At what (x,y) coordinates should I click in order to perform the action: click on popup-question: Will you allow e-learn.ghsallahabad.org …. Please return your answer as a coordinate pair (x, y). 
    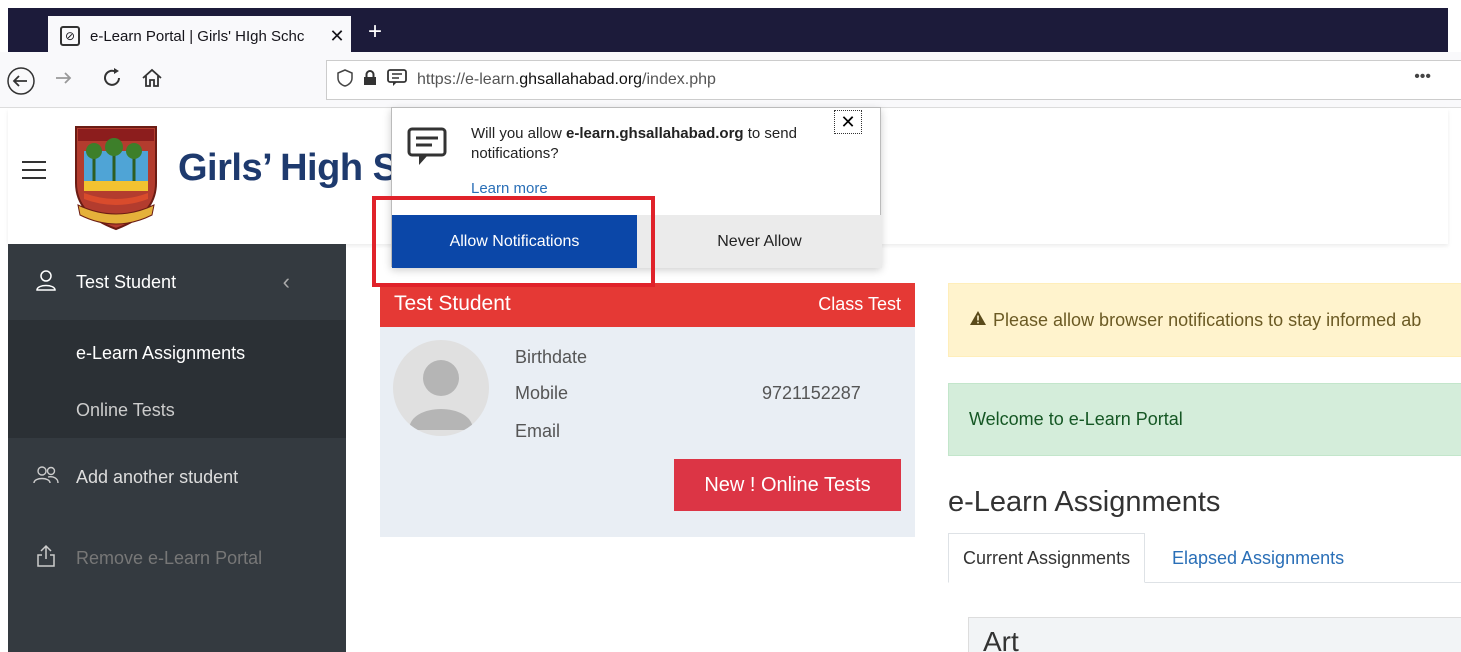
    Looking at the image, I should click on (634, 143).